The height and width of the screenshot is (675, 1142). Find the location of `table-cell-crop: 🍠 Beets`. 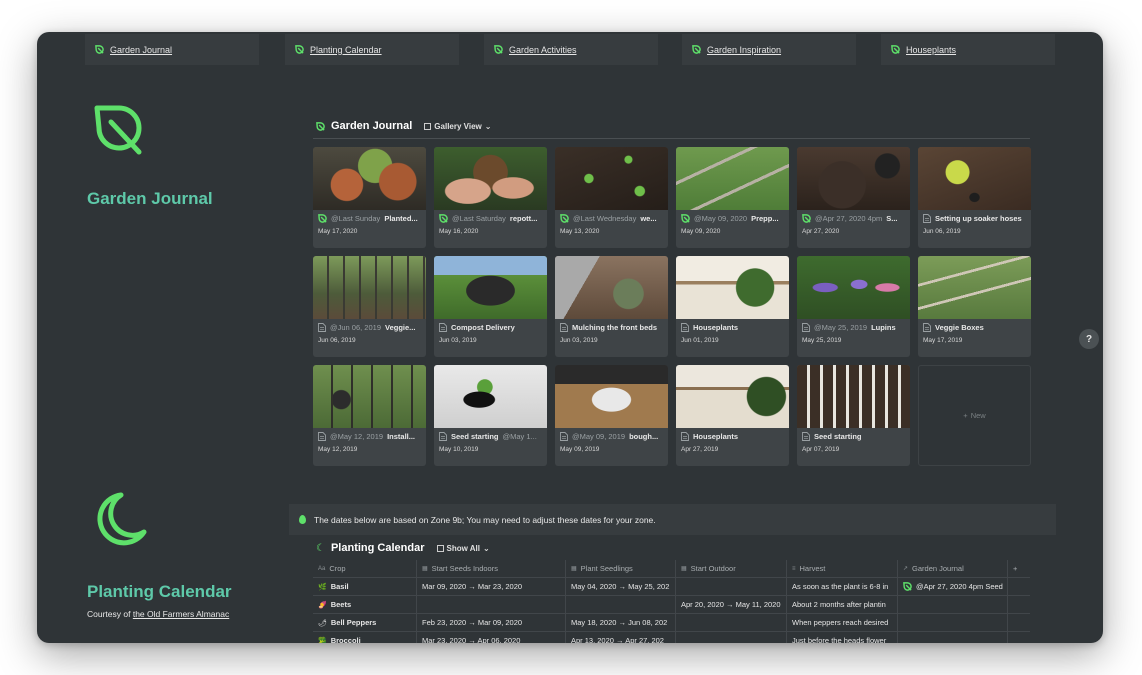

table-cell-crop: 🍠 Beets is located at coordinates (365, 604).